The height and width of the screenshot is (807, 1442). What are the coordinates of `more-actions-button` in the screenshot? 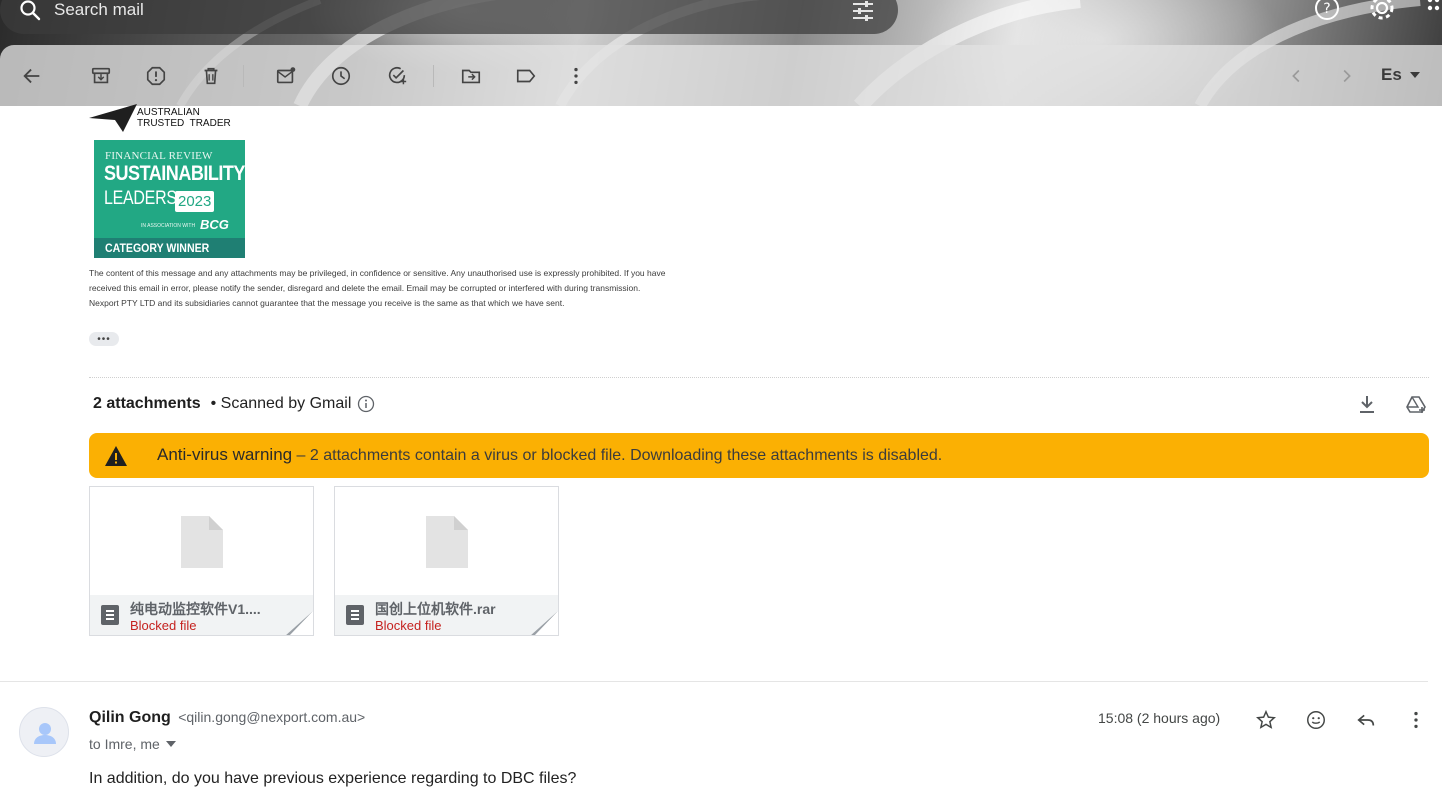 It's located at (576, 76).